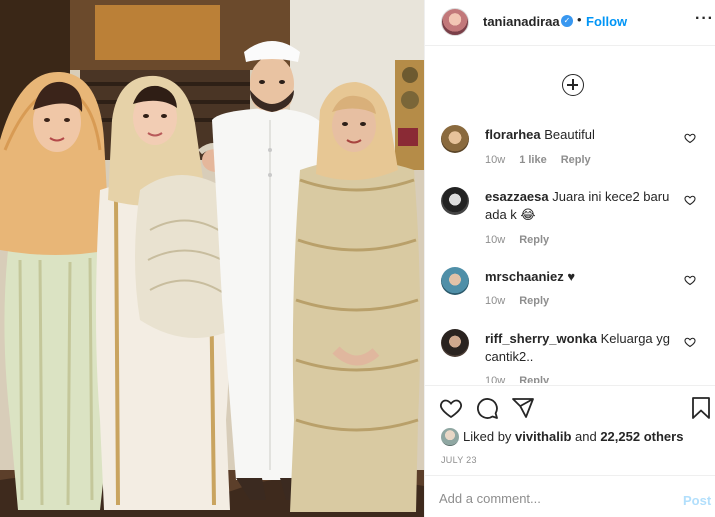 This screenshot has width=715, height=517. What do you see at coordinates (450, 437) in the screenshot?
I see `liker-avatar` at bounding box center [450, 437].